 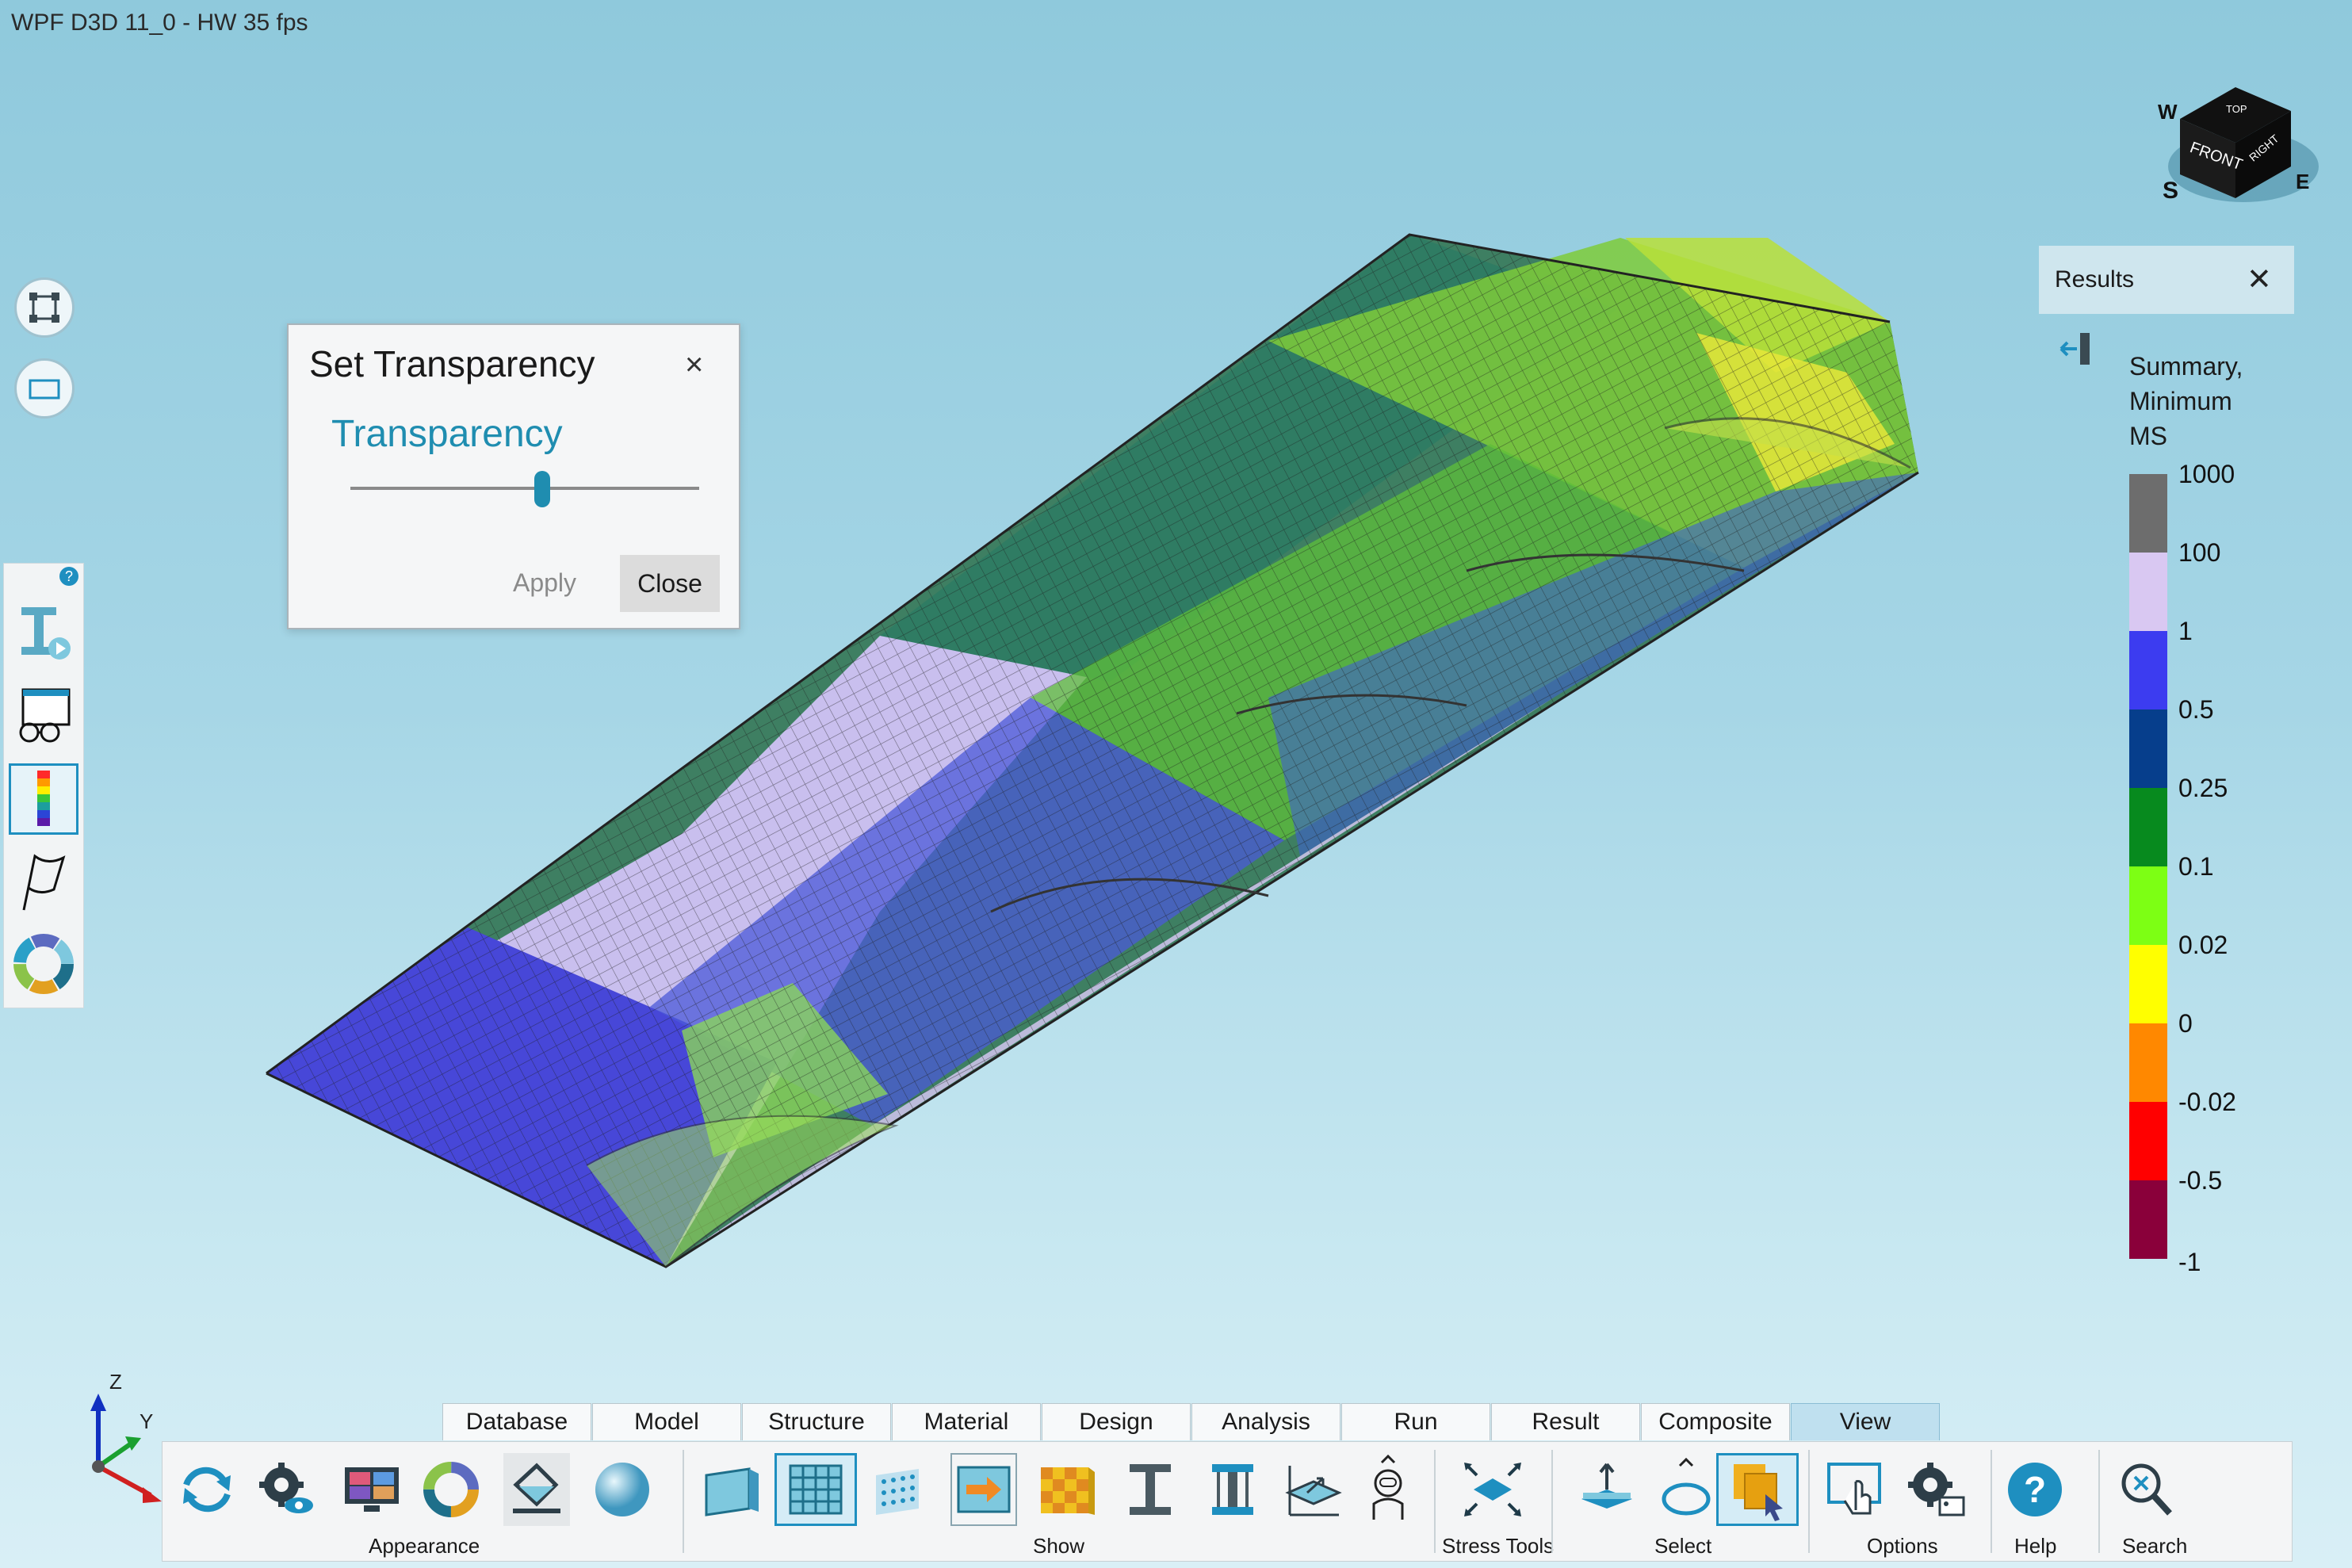 I want to click on legend-toggle-button, so click(x=43, y=799).